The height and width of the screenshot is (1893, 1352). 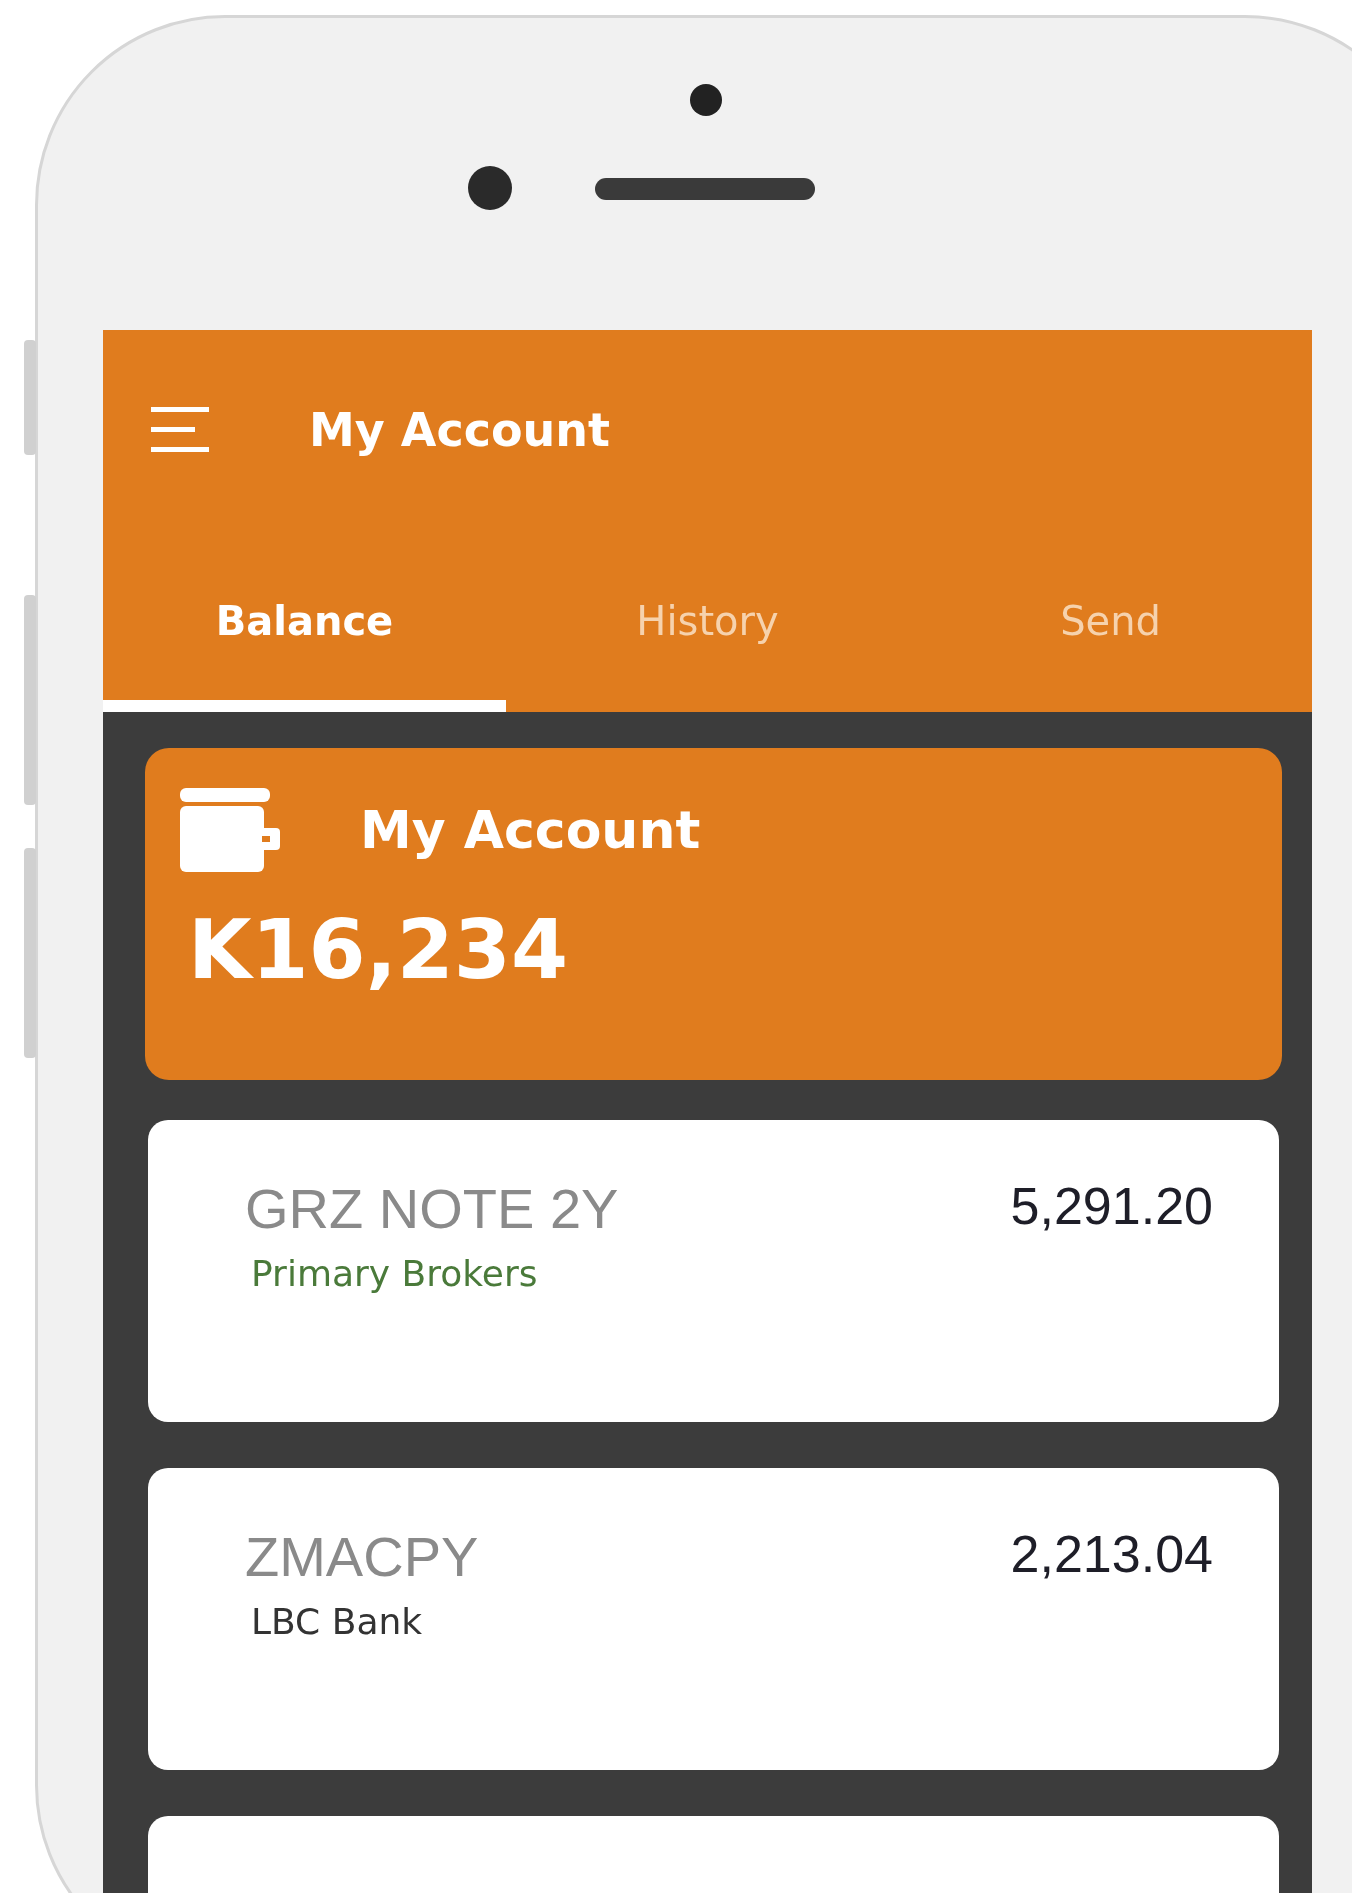 I want to click on wallet-icon, so click(x=230, y=830).